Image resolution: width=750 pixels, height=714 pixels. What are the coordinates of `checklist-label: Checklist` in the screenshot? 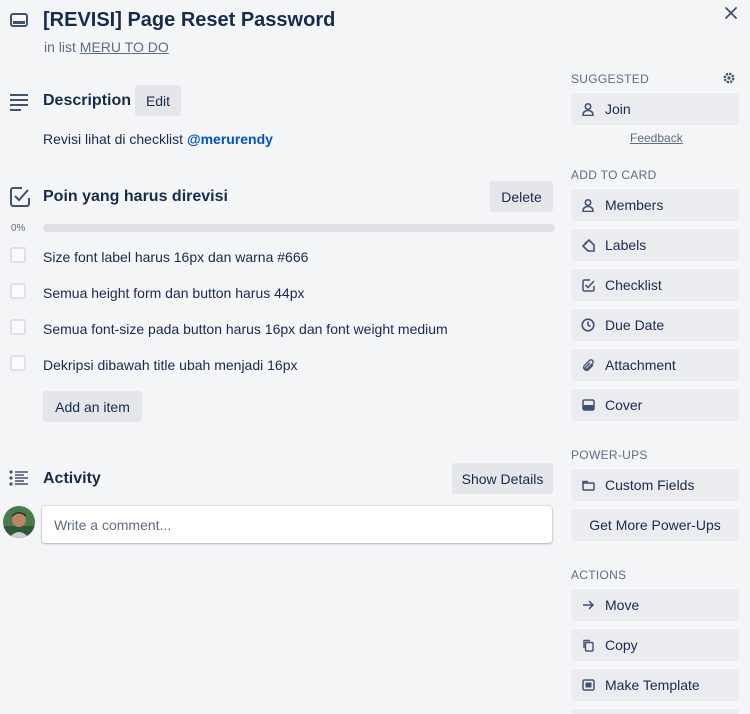 It's located at (633, 285).